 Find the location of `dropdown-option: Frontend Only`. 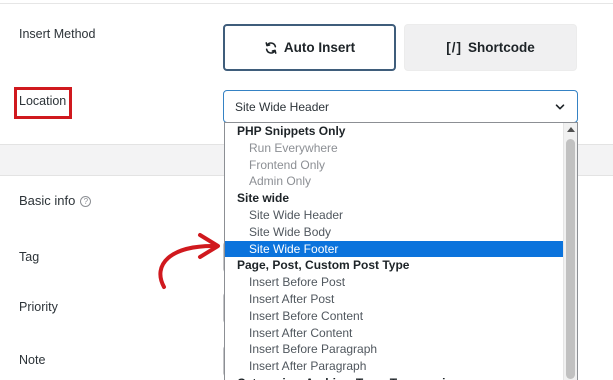

dropdown-option: Frontend Only is located at coordinates (287, 164).